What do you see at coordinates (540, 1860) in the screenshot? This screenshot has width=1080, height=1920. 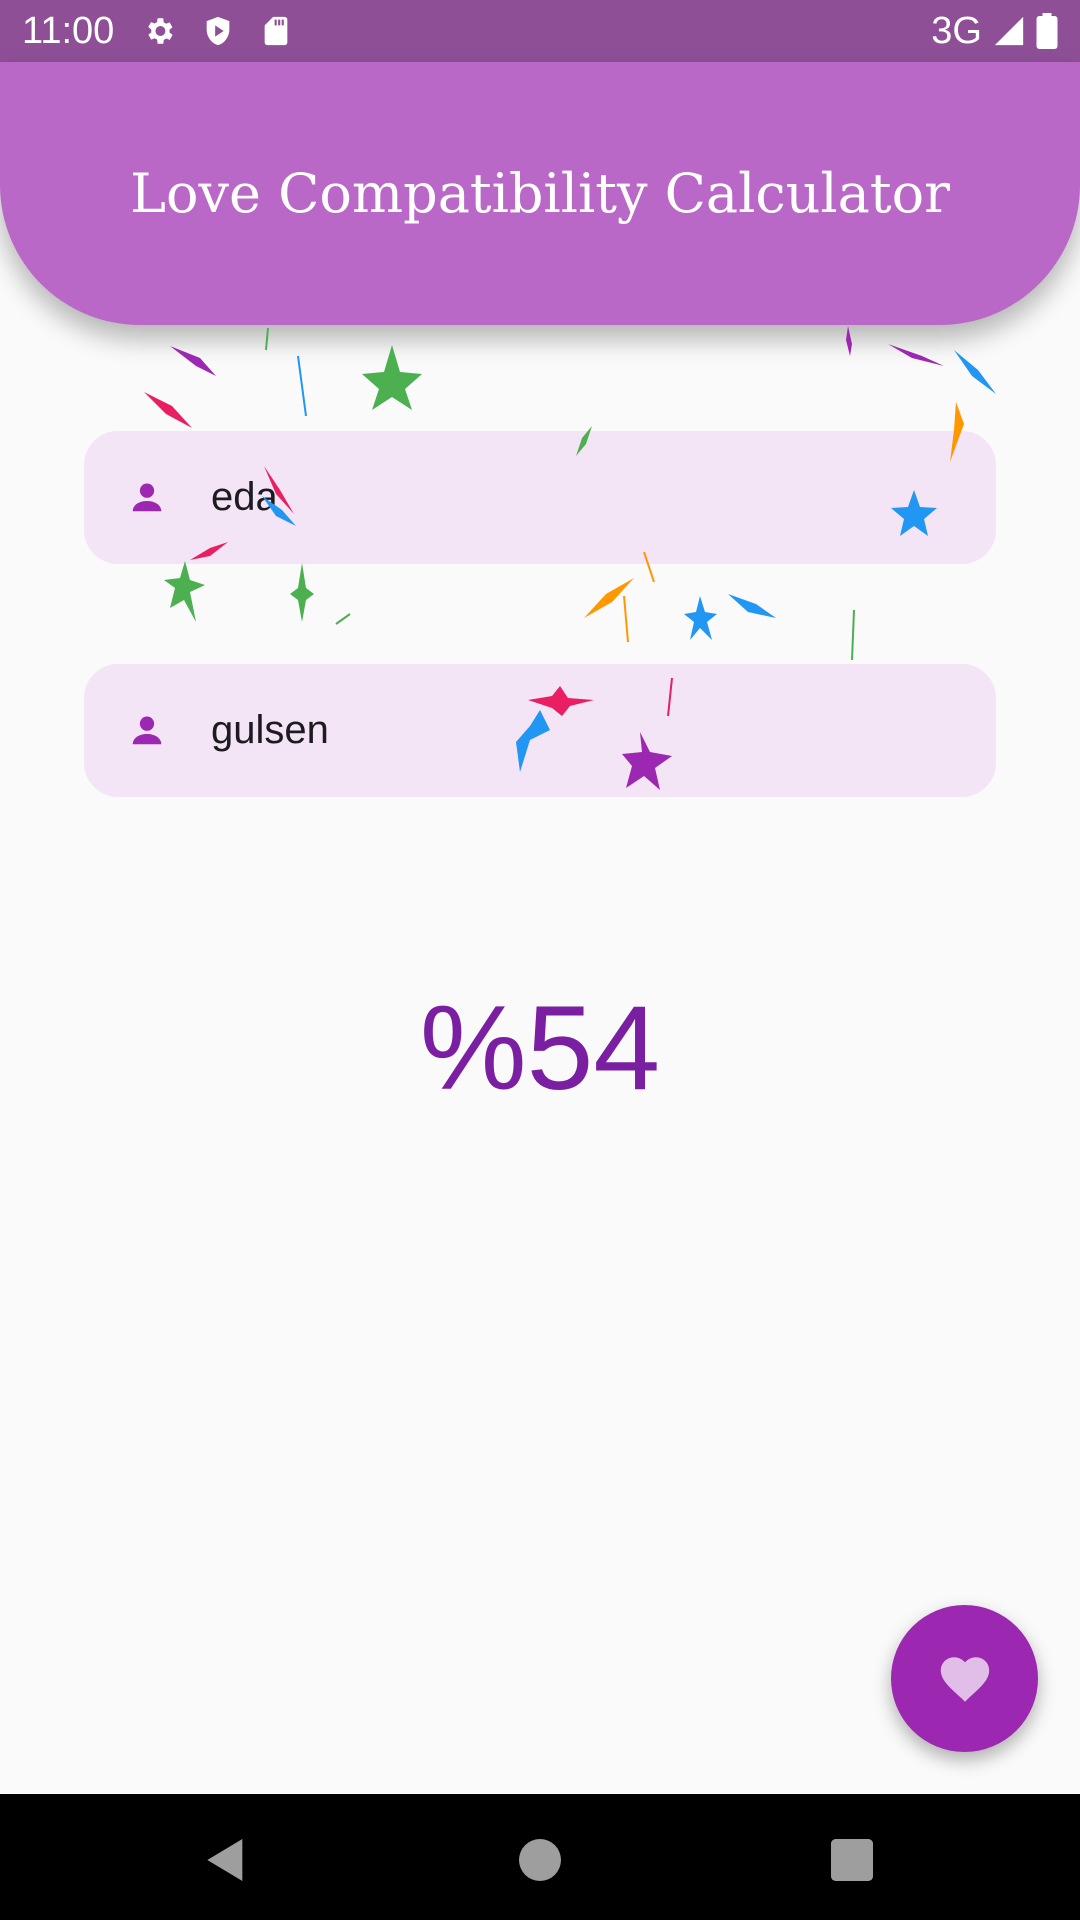 I see `home-icon` at bounding box center [540, 1860].